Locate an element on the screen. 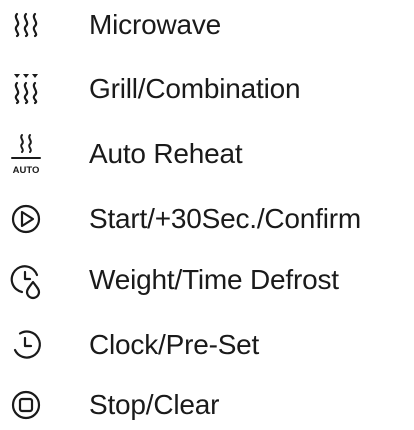 The width and height of the screenshot is (414, 430). legend-row-defrost: Weight/Time Defrost is located at coordinates (207, 280).